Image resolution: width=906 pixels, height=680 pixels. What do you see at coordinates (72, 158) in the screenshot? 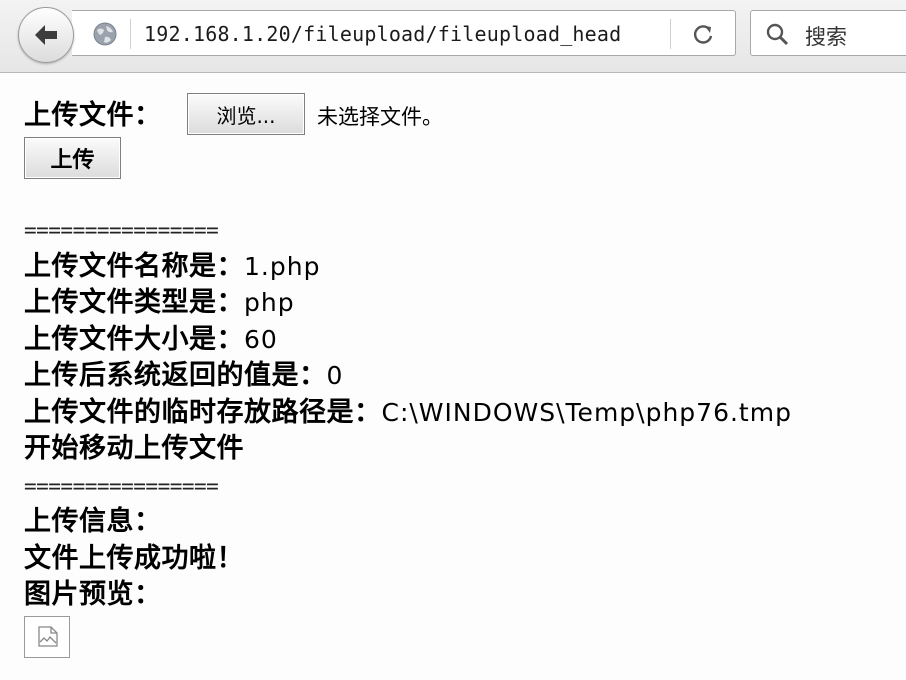
I see `upload-submit-button: 上传` at bounding box center [72, 158].